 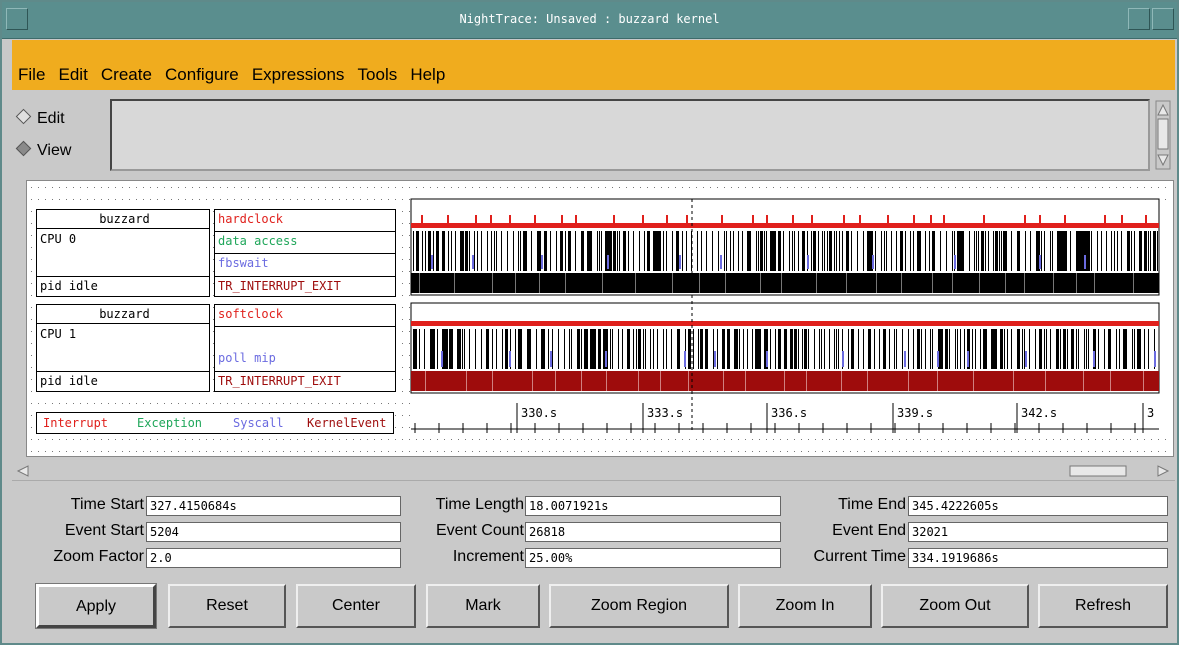 I want to click on center-button: Center, so click(x=356, y=606).